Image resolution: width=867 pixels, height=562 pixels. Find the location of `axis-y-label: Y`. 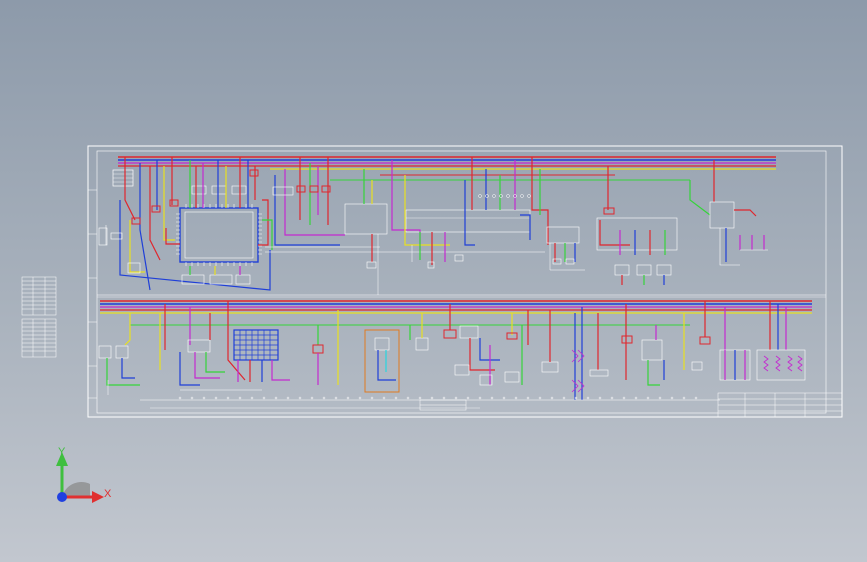

axis-y-label: Y is located at coordinates (62, 452).